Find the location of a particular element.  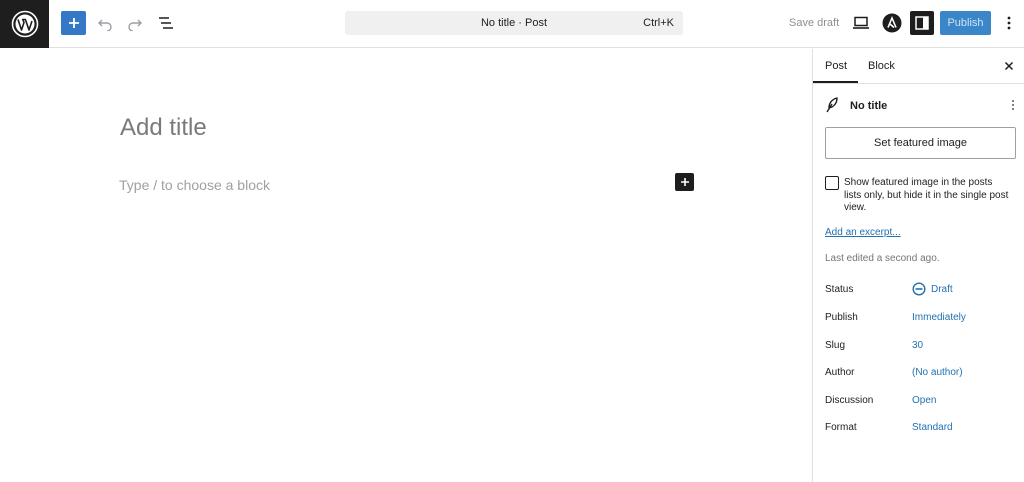

meta-key: Publish is located at coordinates (841, 317).